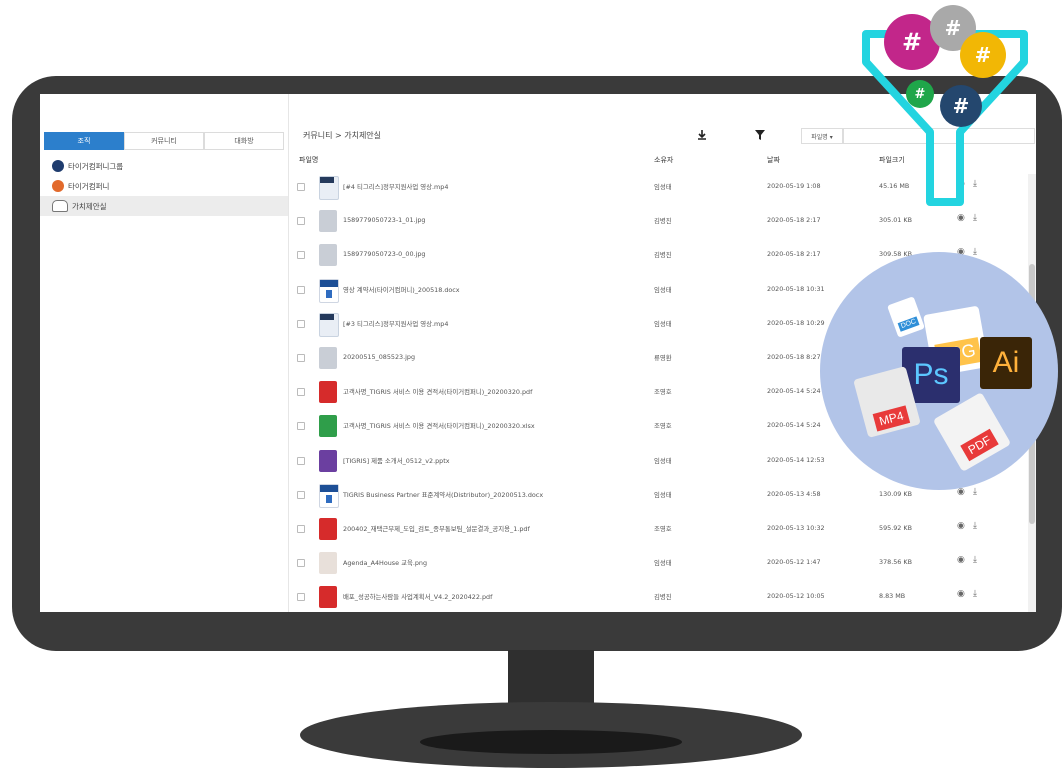 The image size is (1063, 776). I want to click on column-header-date: 날짜, so click(773, 160).